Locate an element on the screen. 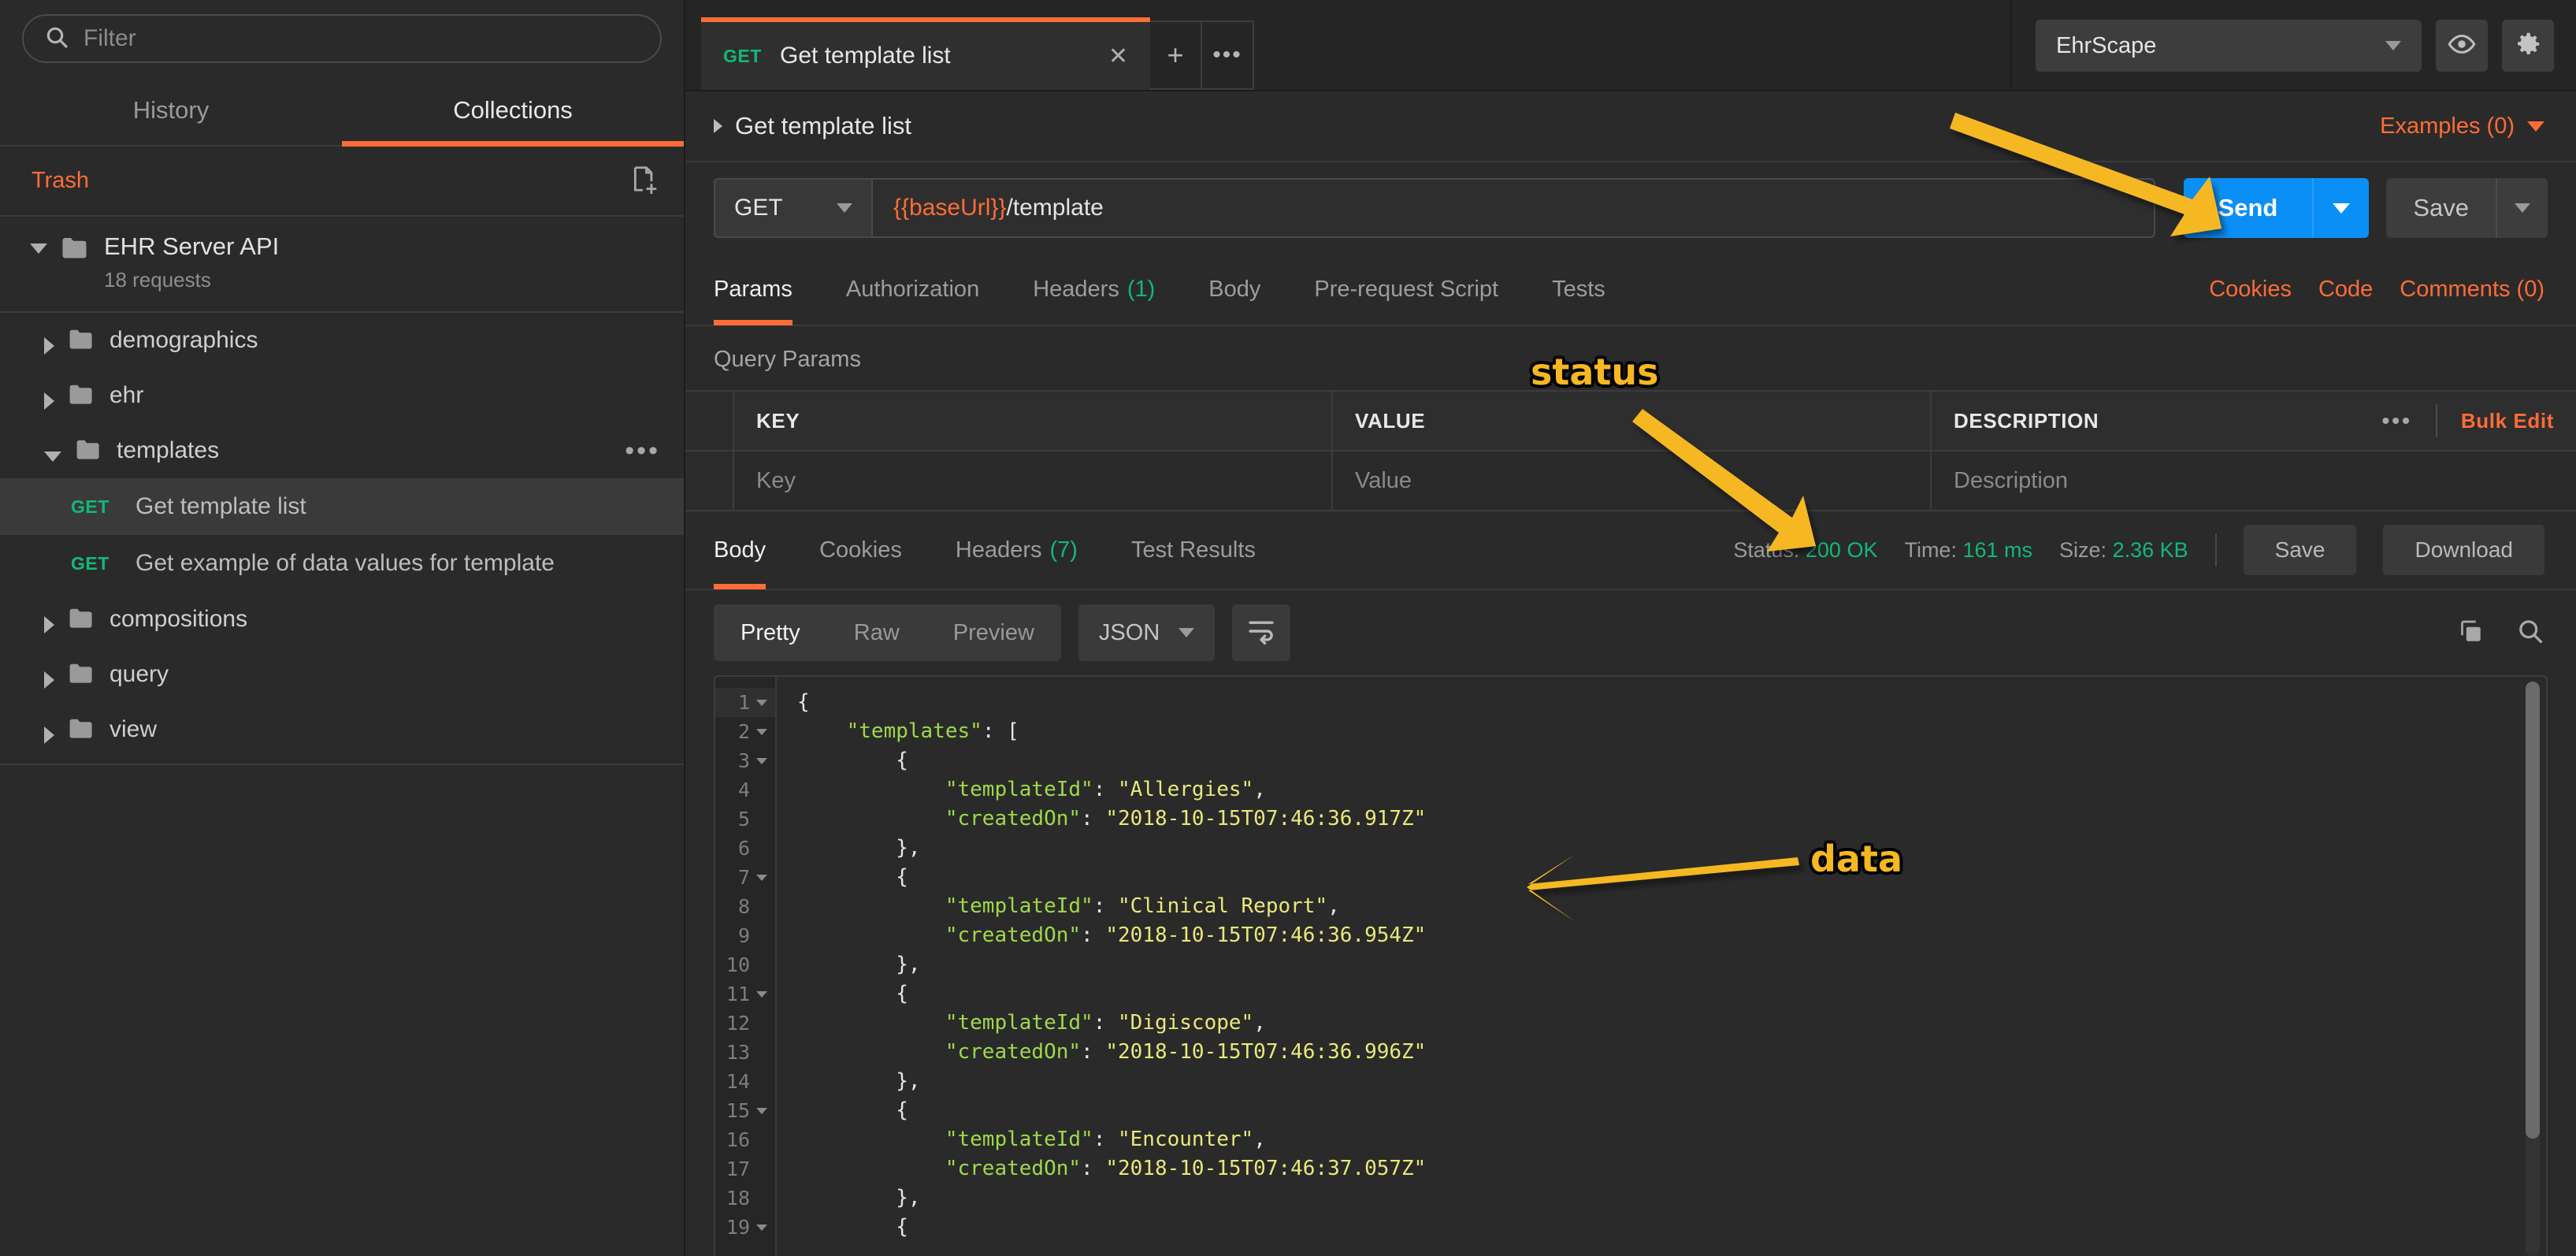  code-scrollbar-thumb is located at coordinates (2533, 910).